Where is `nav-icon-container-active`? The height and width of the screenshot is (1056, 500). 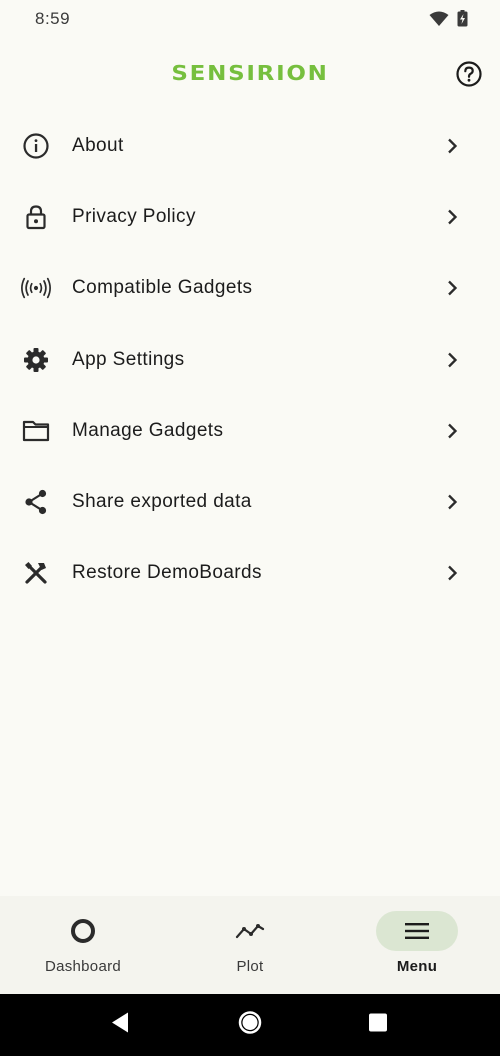
nav-icon-container-active is located at coordinates (417, 931).